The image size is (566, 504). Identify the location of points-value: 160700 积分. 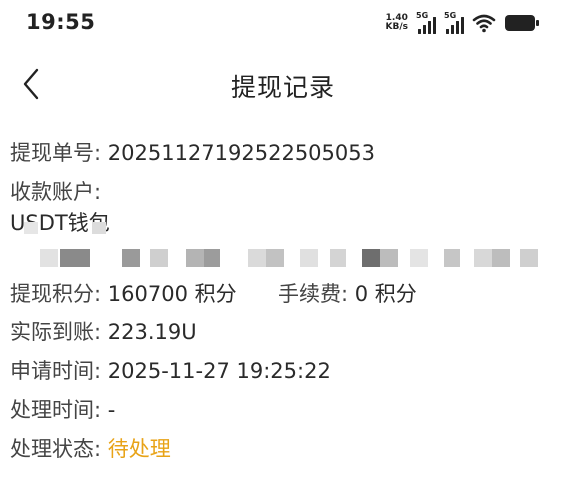
(172, 294).